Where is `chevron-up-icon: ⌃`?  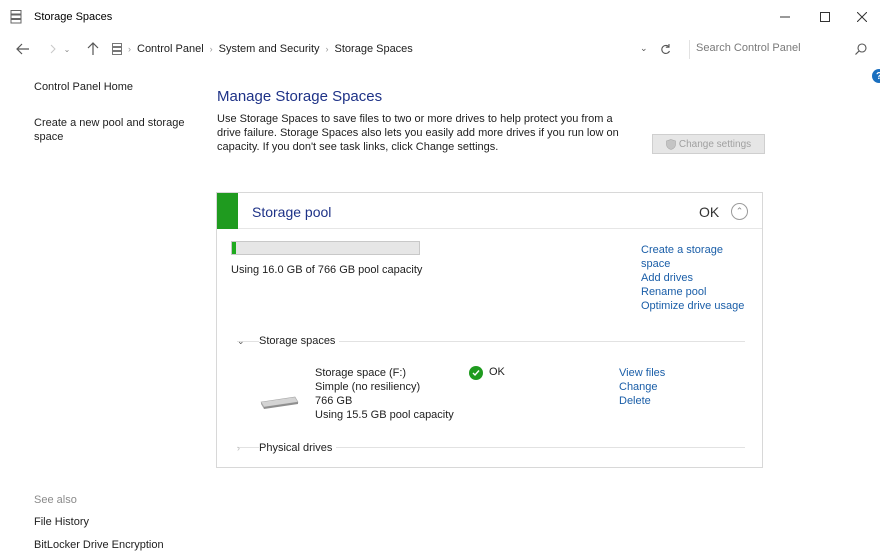 chevron-up-icon: ⌃ is located at coordinates (739, 211).